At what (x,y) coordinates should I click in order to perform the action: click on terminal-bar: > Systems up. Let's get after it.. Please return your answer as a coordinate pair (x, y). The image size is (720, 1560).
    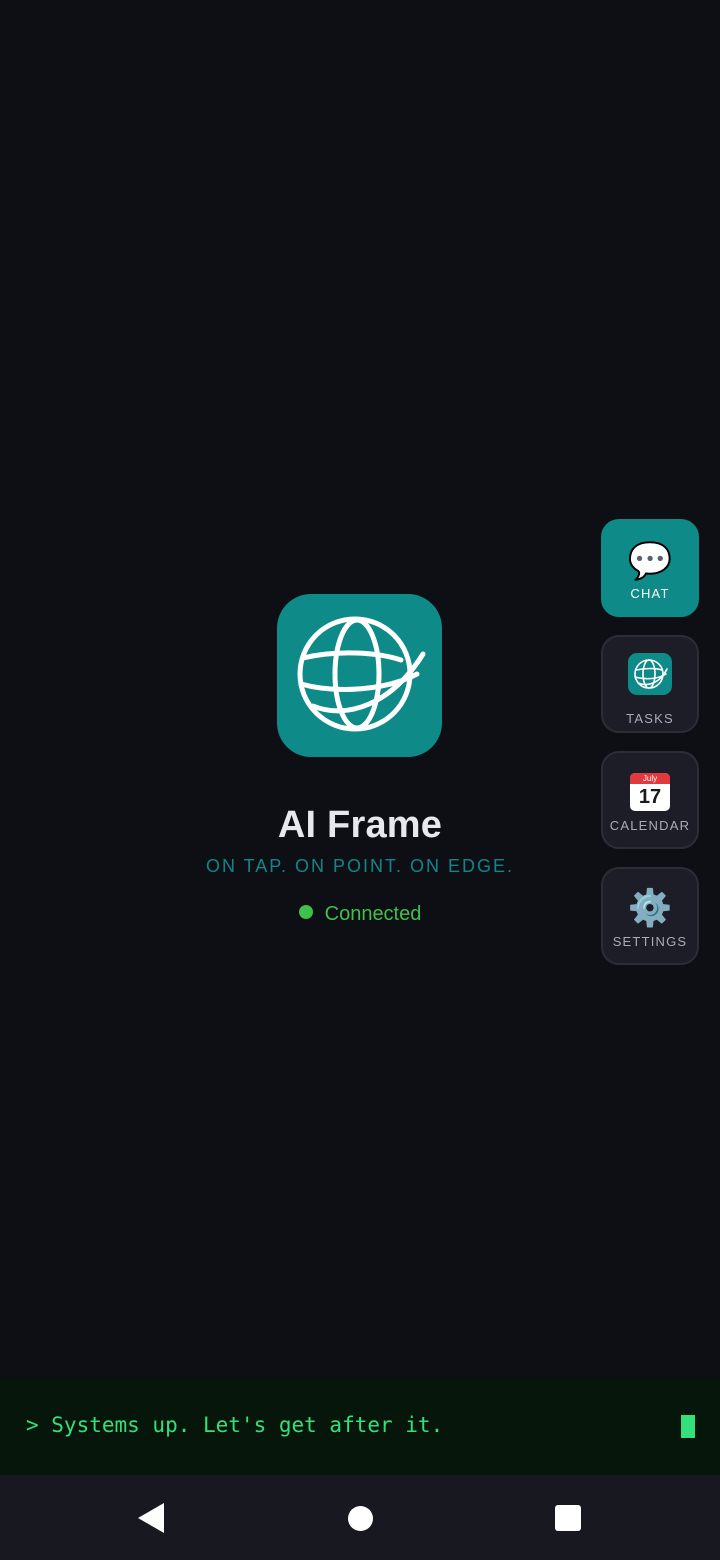
    Looking at the image, I should click on (360, 1426).